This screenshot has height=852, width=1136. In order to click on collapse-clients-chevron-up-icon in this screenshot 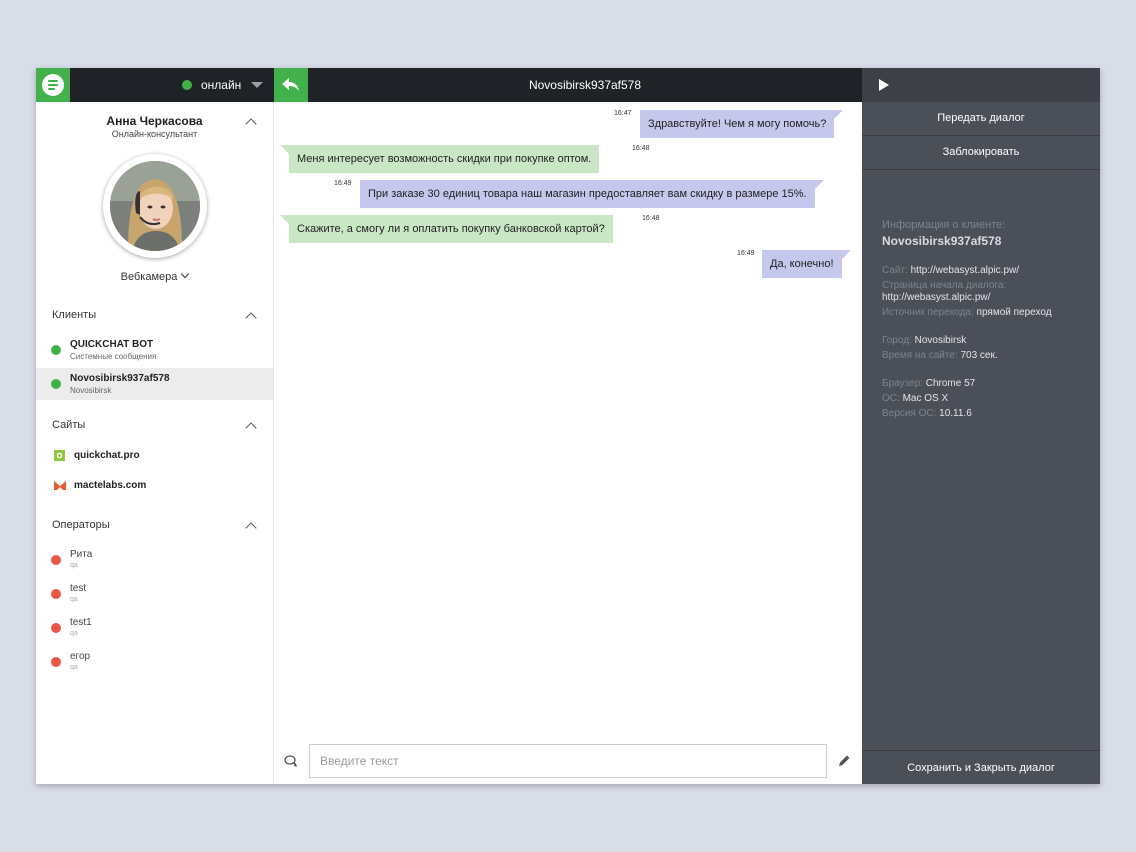, I will do `click(251, 318)`.